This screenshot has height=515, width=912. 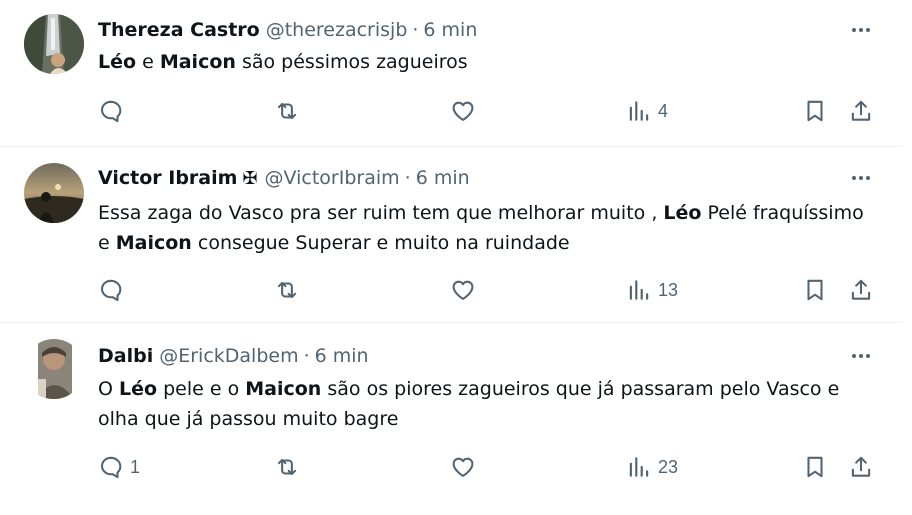 I want to click on tweet-text-fragment: O, so click(x=108, y=389).